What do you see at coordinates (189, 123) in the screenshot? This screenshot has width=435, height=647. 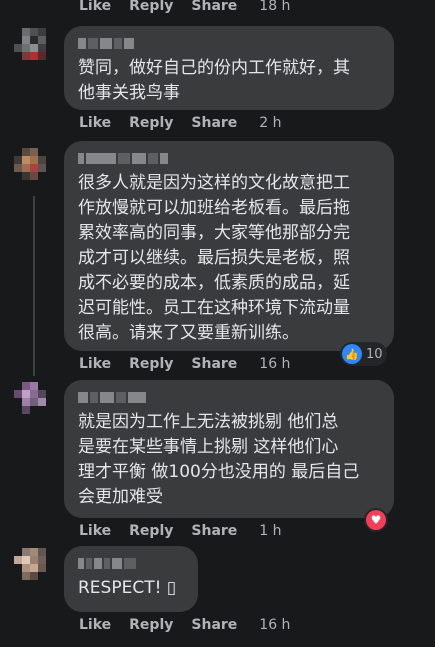 I see `comment-actions: Like Reply Share 2 h` at bounding box center [189, 123].